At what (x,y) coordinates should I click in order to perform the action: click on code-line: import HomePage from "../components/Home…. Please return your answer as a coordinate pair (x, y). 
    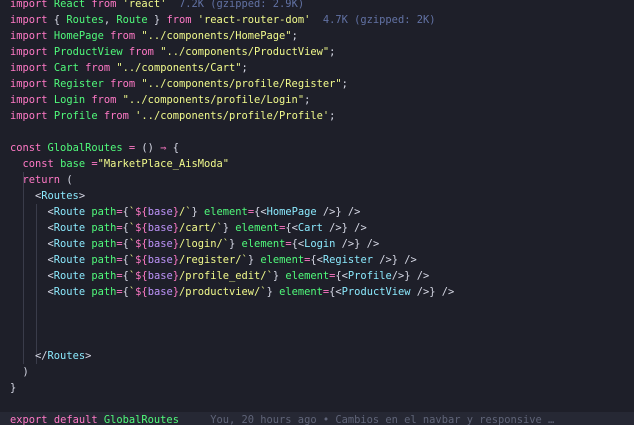
    Looking at the image, I should click on (317, 36).